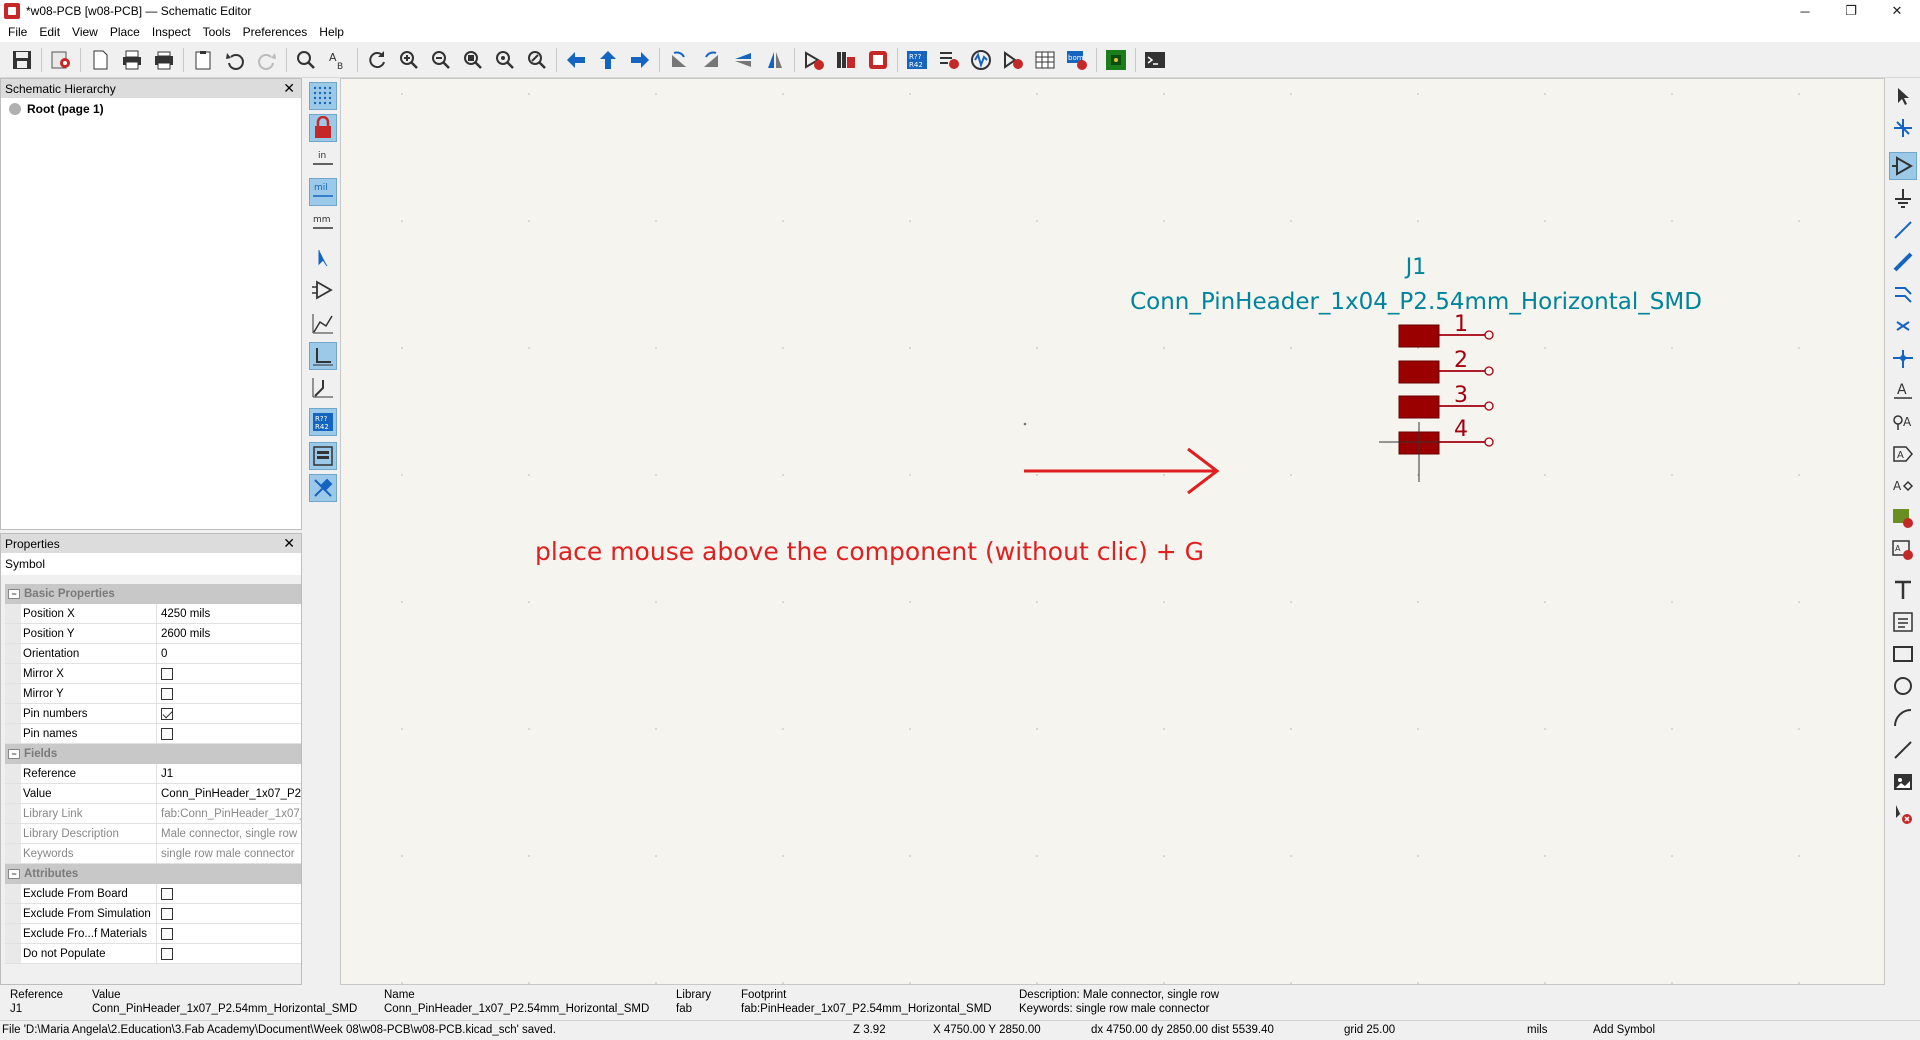  Describe the element at coordinates (17, 32) in the screenshot. I see `menu-file: File` at that location.